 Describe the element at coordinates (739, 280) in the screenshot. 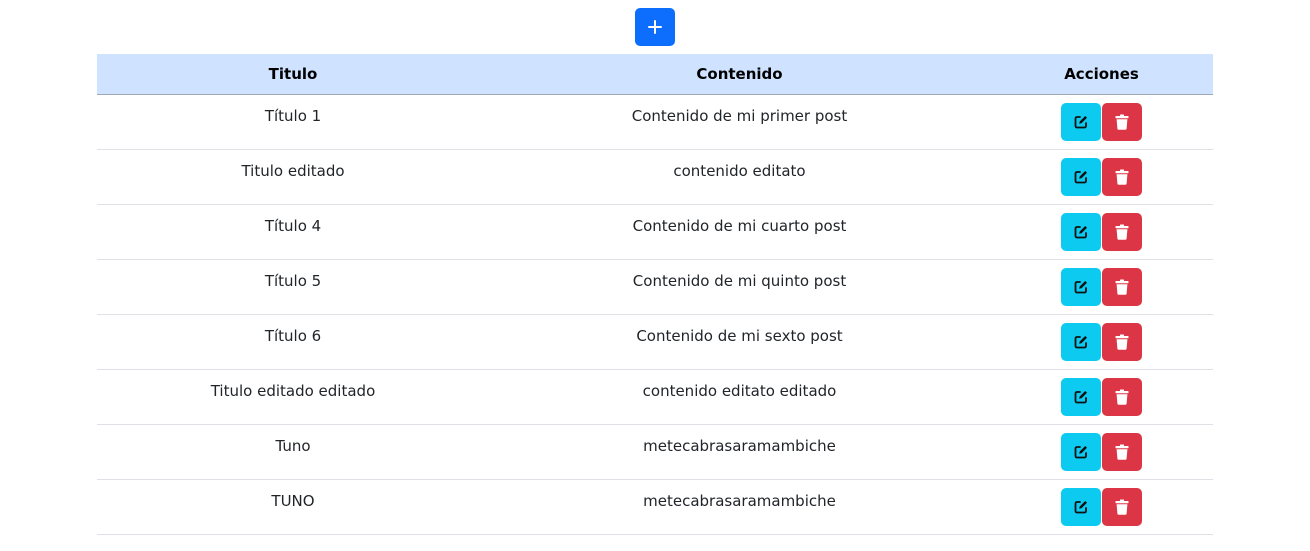

I see `cell-contenido: Contenido de mi quinto post` at that location.